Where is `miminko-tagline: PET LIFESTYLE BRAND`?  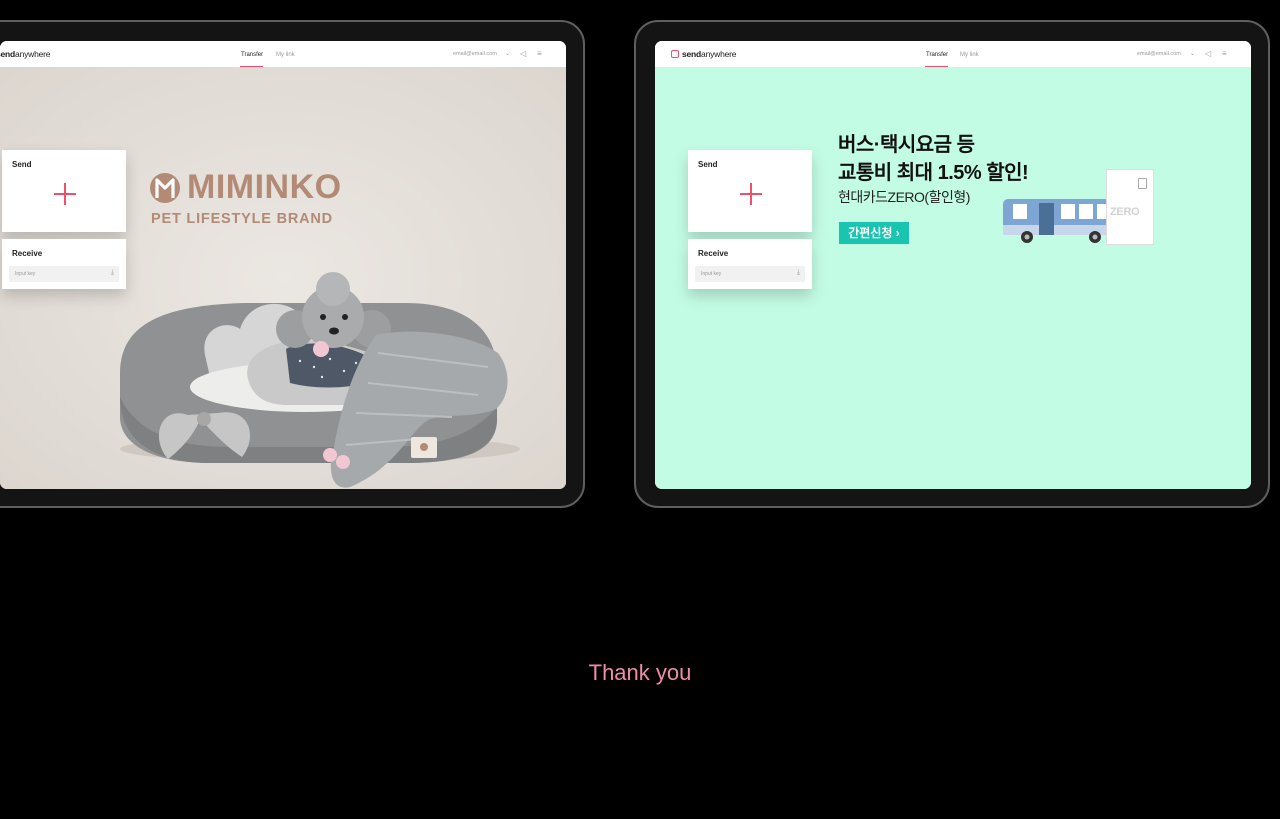
miminko-tagline: PET LIFESTYLE BRAND is located at coordinates (242, 219).